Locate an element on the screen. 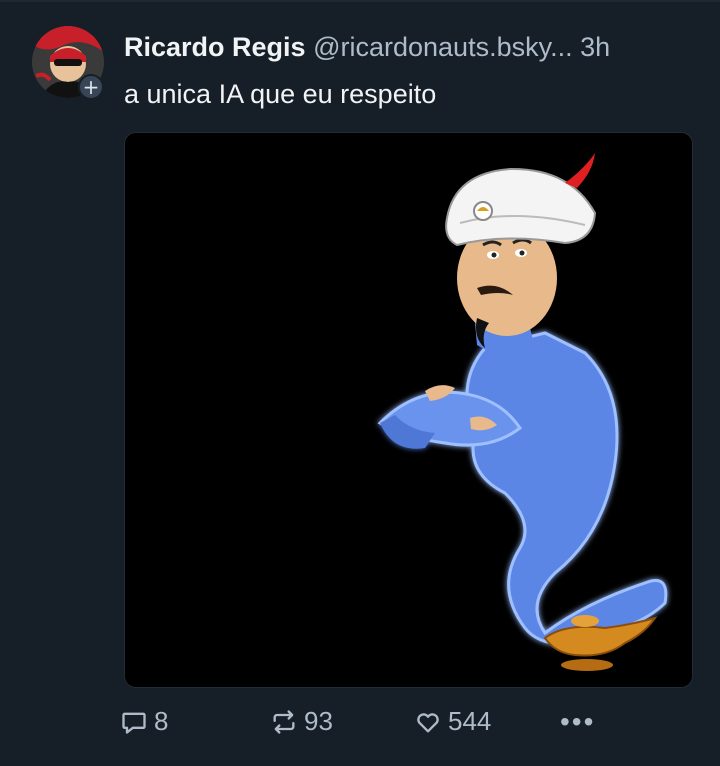 The width and height of the screenshot is (720, 766). post-header: Ricardo Regis @ricardonauts.bsky... 3h is located at coordinates (414, 47).